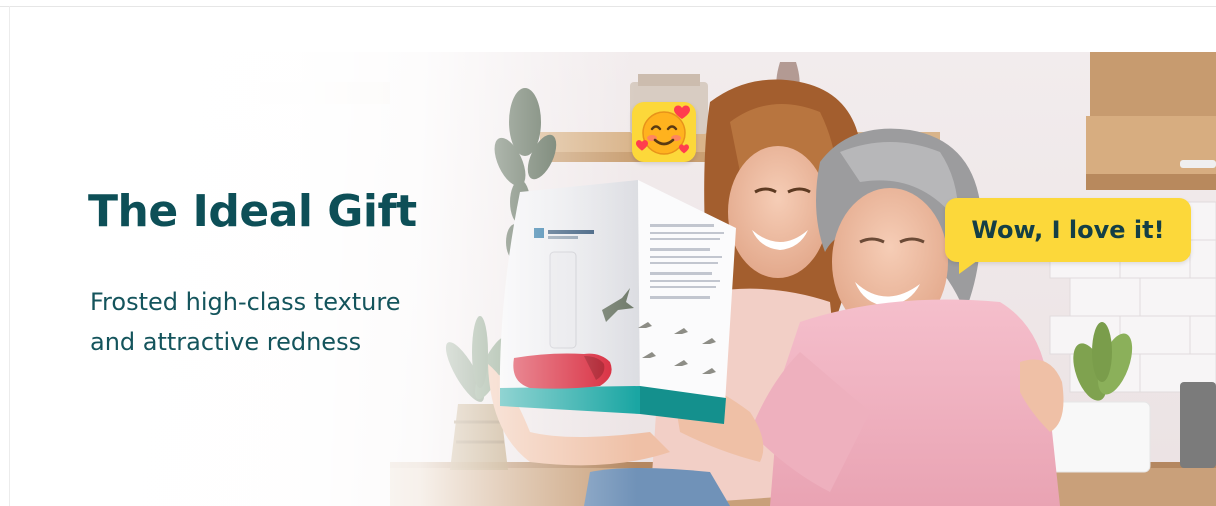 Image resolution: width=1216 pixels, height=506 pixels. What do you see at coordinates (226, 342) in the screenshot?
I see `subhead-line-2: and attractive redness` at bounding box center [226, 342].